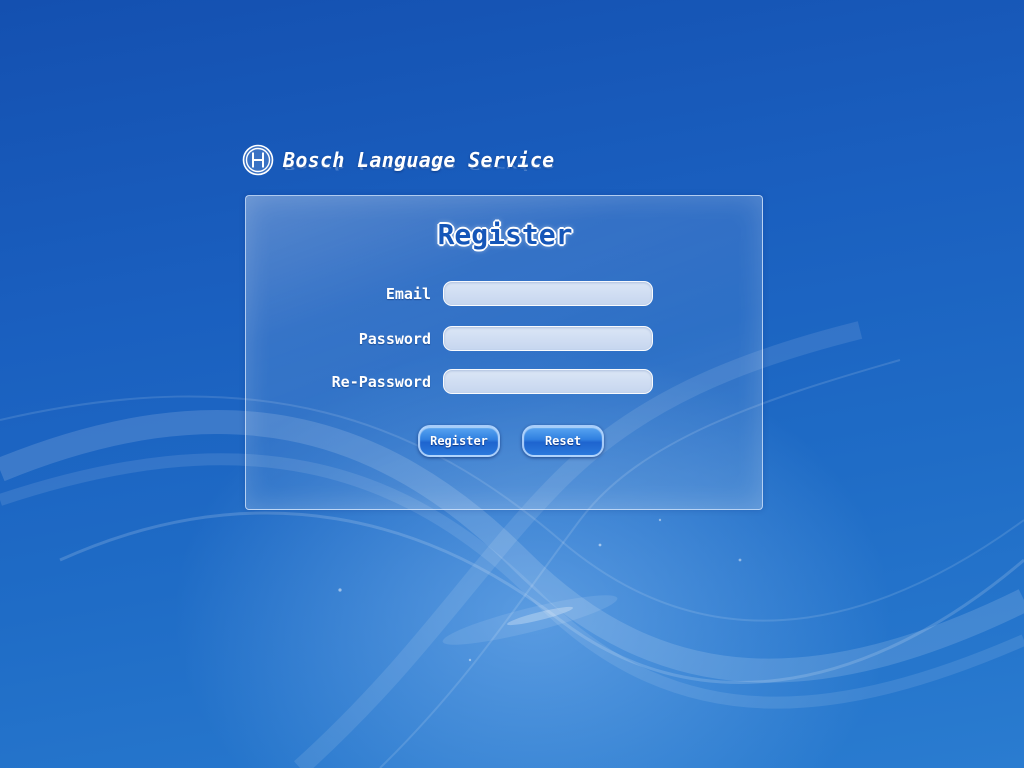 Image resolution: width=1024 pixels, height=768 pixels. I want to click on email-row: Email, so click(505, 294).